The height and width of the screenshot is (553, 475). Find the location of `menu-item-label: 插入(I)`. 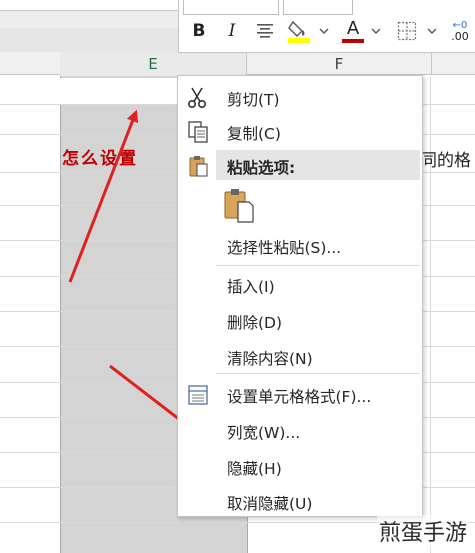

menu-item-label: 插入(I) is located at coordinates (251, 287).